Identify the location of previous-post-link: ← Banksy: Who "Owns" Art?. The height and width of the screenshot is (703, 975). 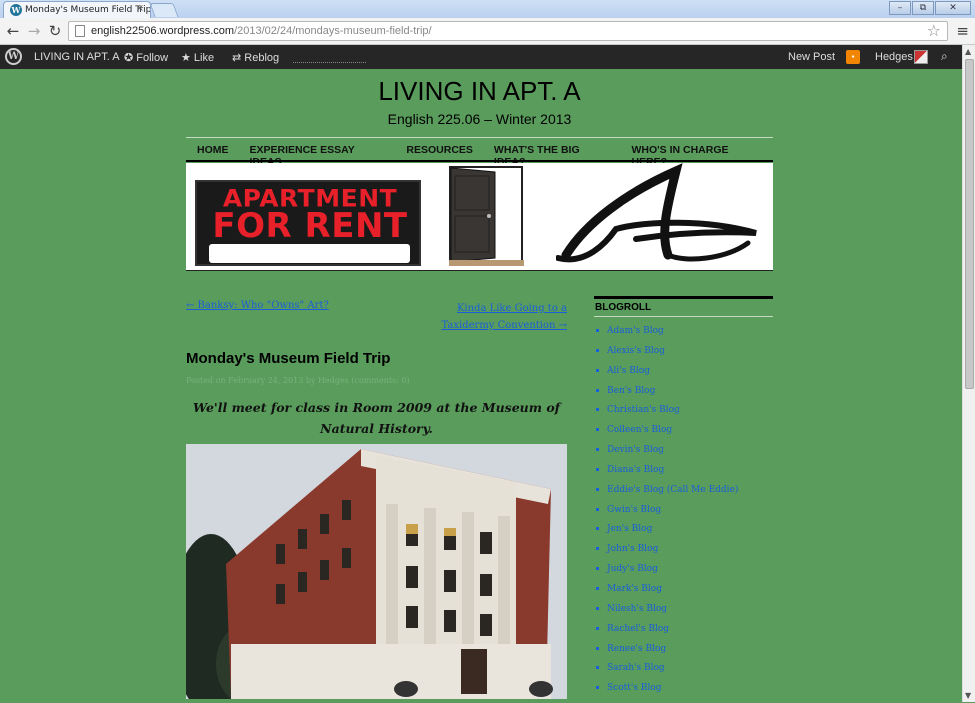
(257, 305).